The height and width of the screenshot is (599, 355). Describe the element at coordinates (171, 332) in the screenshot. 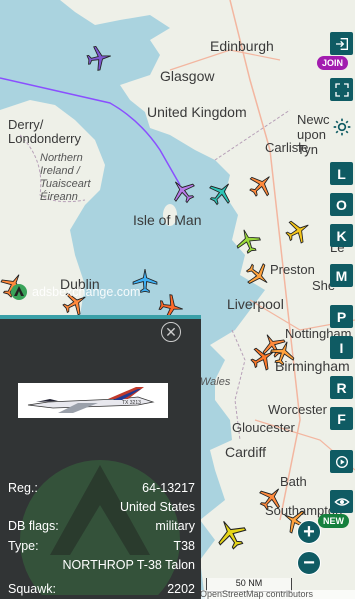

I see `close-circle-icon: ✕` at that location.